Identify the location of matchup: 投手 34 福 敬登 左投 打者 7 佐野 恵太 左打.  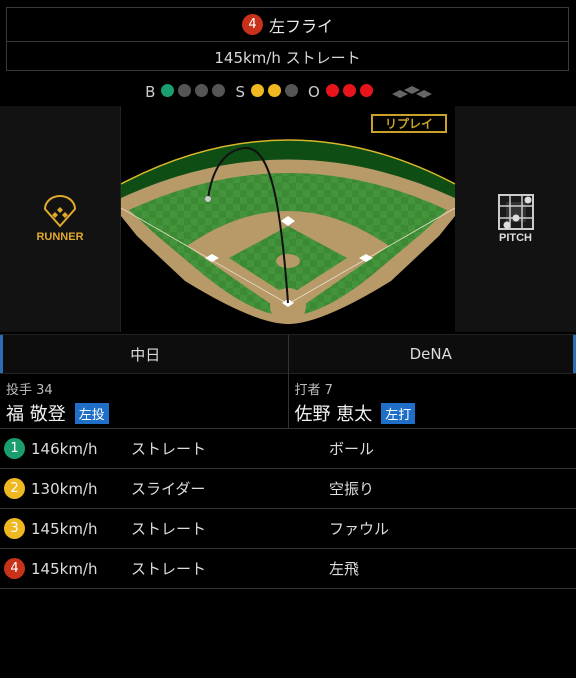
(288, 401).